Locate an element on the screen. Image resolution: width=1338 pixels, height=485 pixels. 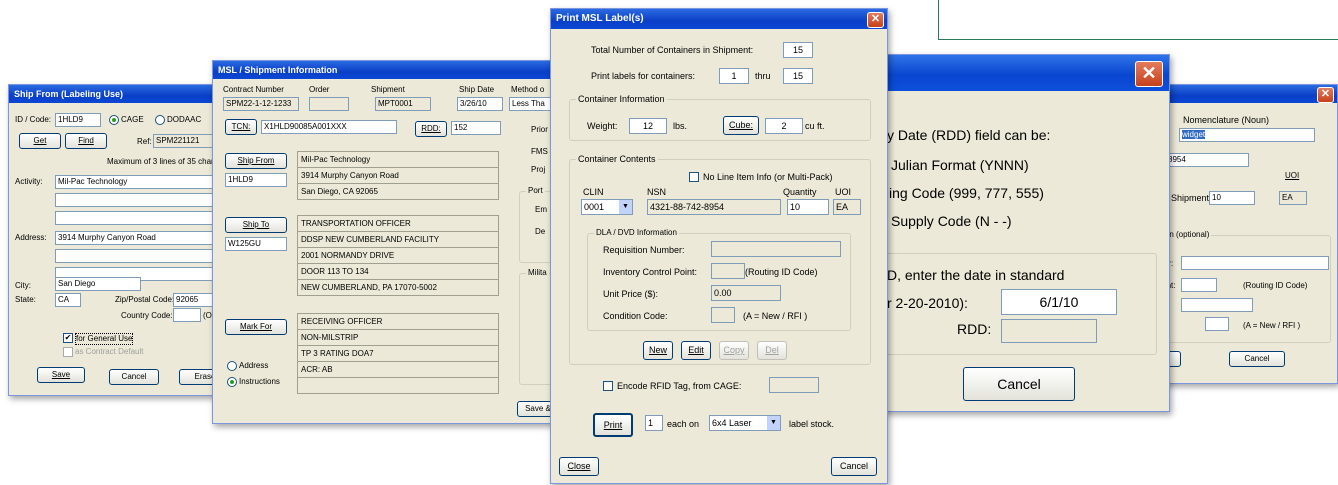
thru-container-input: 15 is located at coordinates (798, 76).